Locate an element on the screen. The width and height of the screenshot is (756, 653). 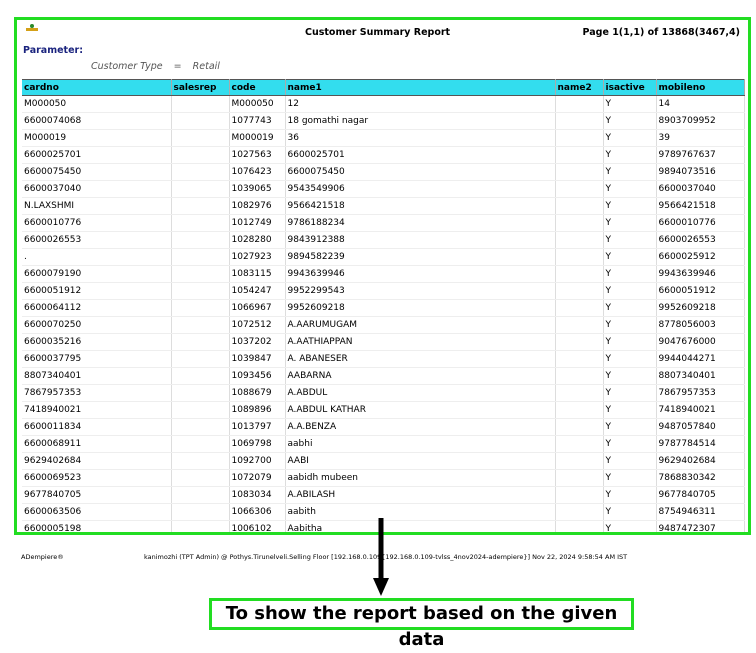
cell-code: 1066967 is located at coordinates (257, 308).